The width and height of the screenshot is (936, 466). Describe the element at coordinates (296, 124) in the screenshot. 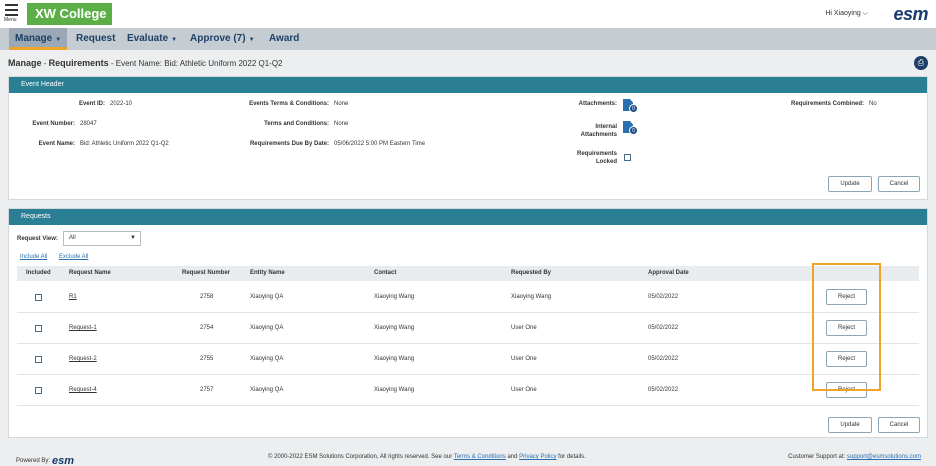

I see `terms-conditions-label: Terms and Conditions:` at that location.